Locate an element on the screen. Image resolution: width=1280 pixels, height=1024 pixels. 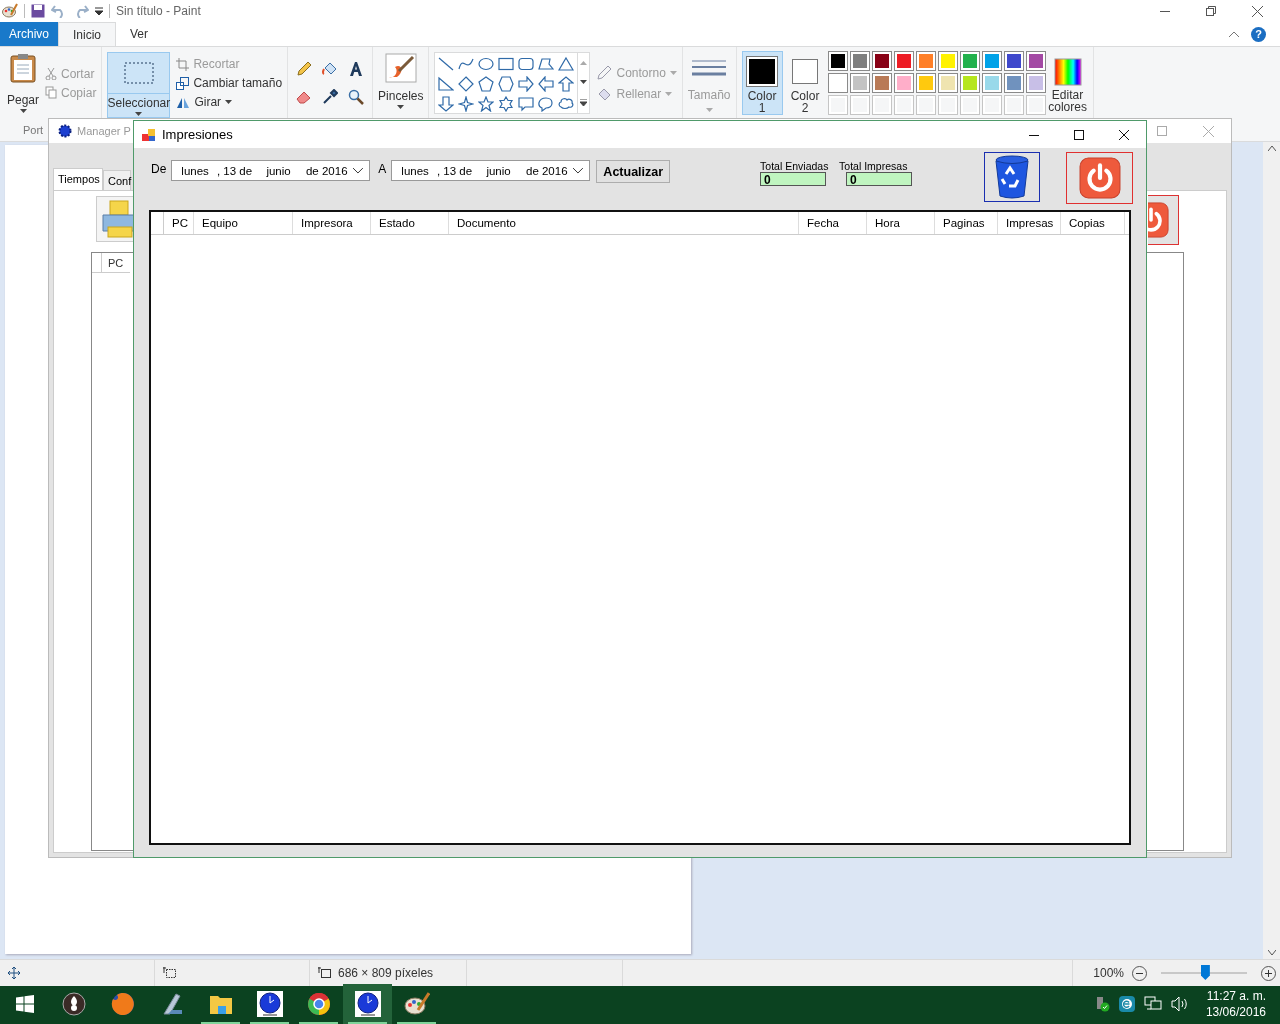
taskbar-button is located at coordinates (367, 1004).